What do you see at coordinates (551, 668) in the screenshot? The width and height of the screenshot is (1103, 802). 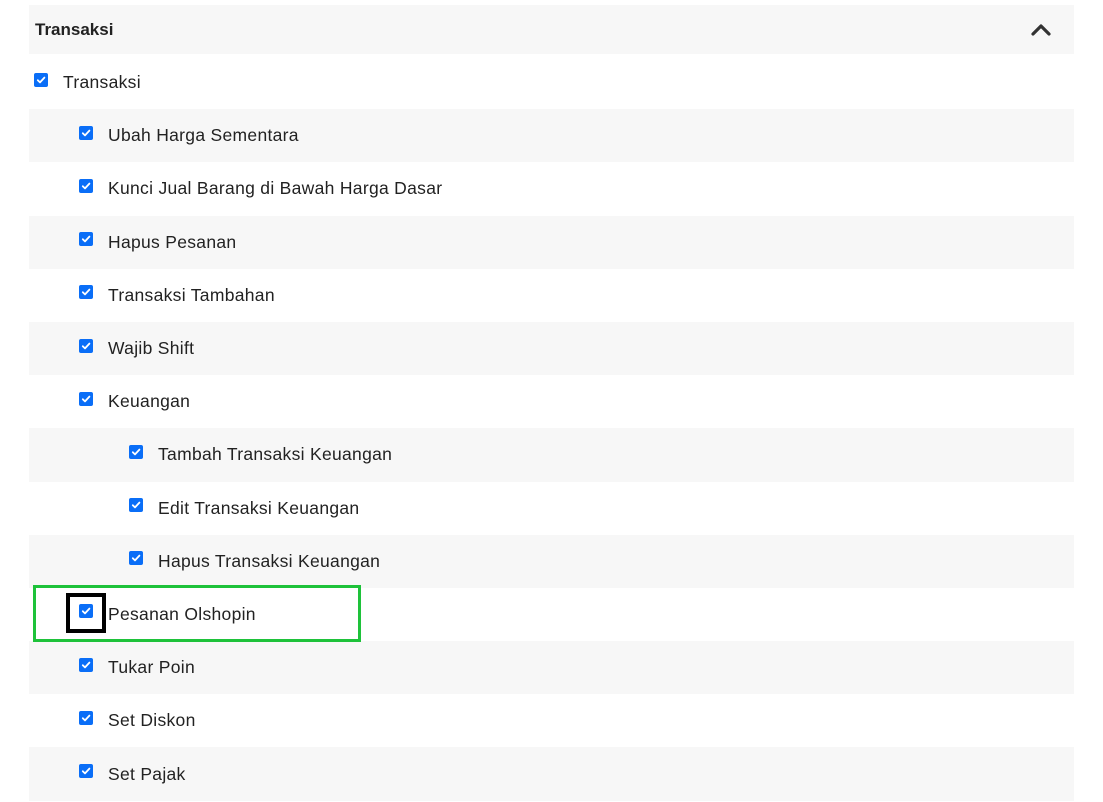 I see `permission-row-tukar-poin: Tukar Poin` at bounding box center [551, 668].